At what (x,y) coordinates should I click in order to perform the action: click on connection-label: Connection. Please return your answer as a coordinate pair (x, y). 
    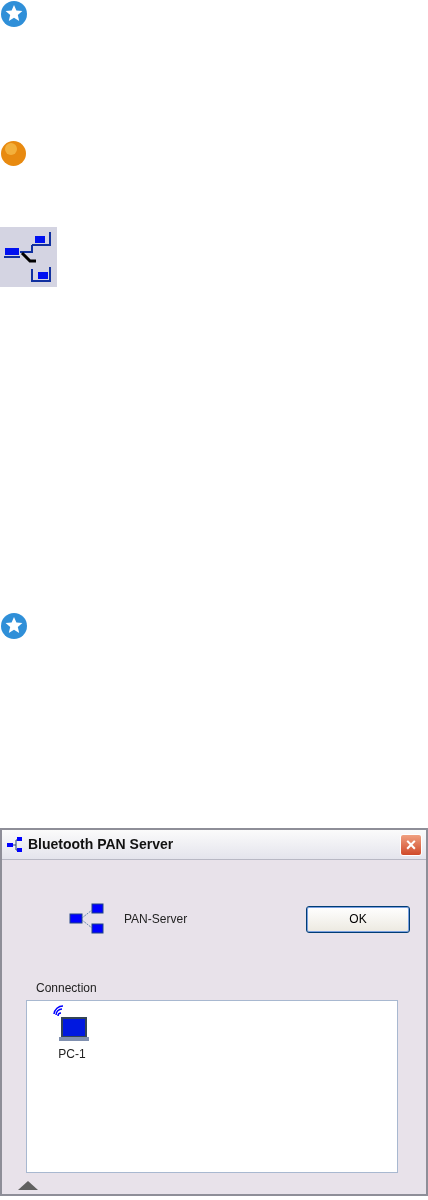
    Looking at the image, I should click on (67, 988).